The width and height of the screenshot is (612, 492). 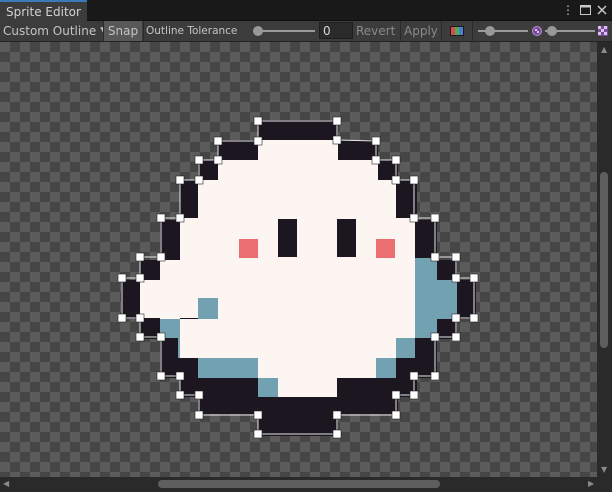 I want to click on outline-tolerance-slider, so click(x=284, y=31).